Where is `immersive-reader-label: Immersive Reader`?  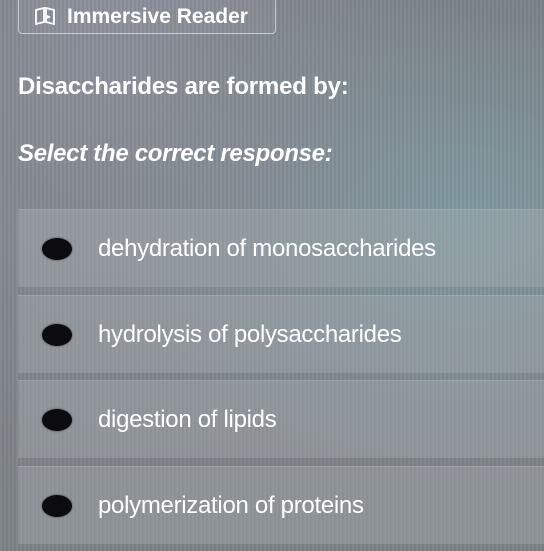
immersive-reader-label: Immersive Reader is located at coordinates (157, 16).